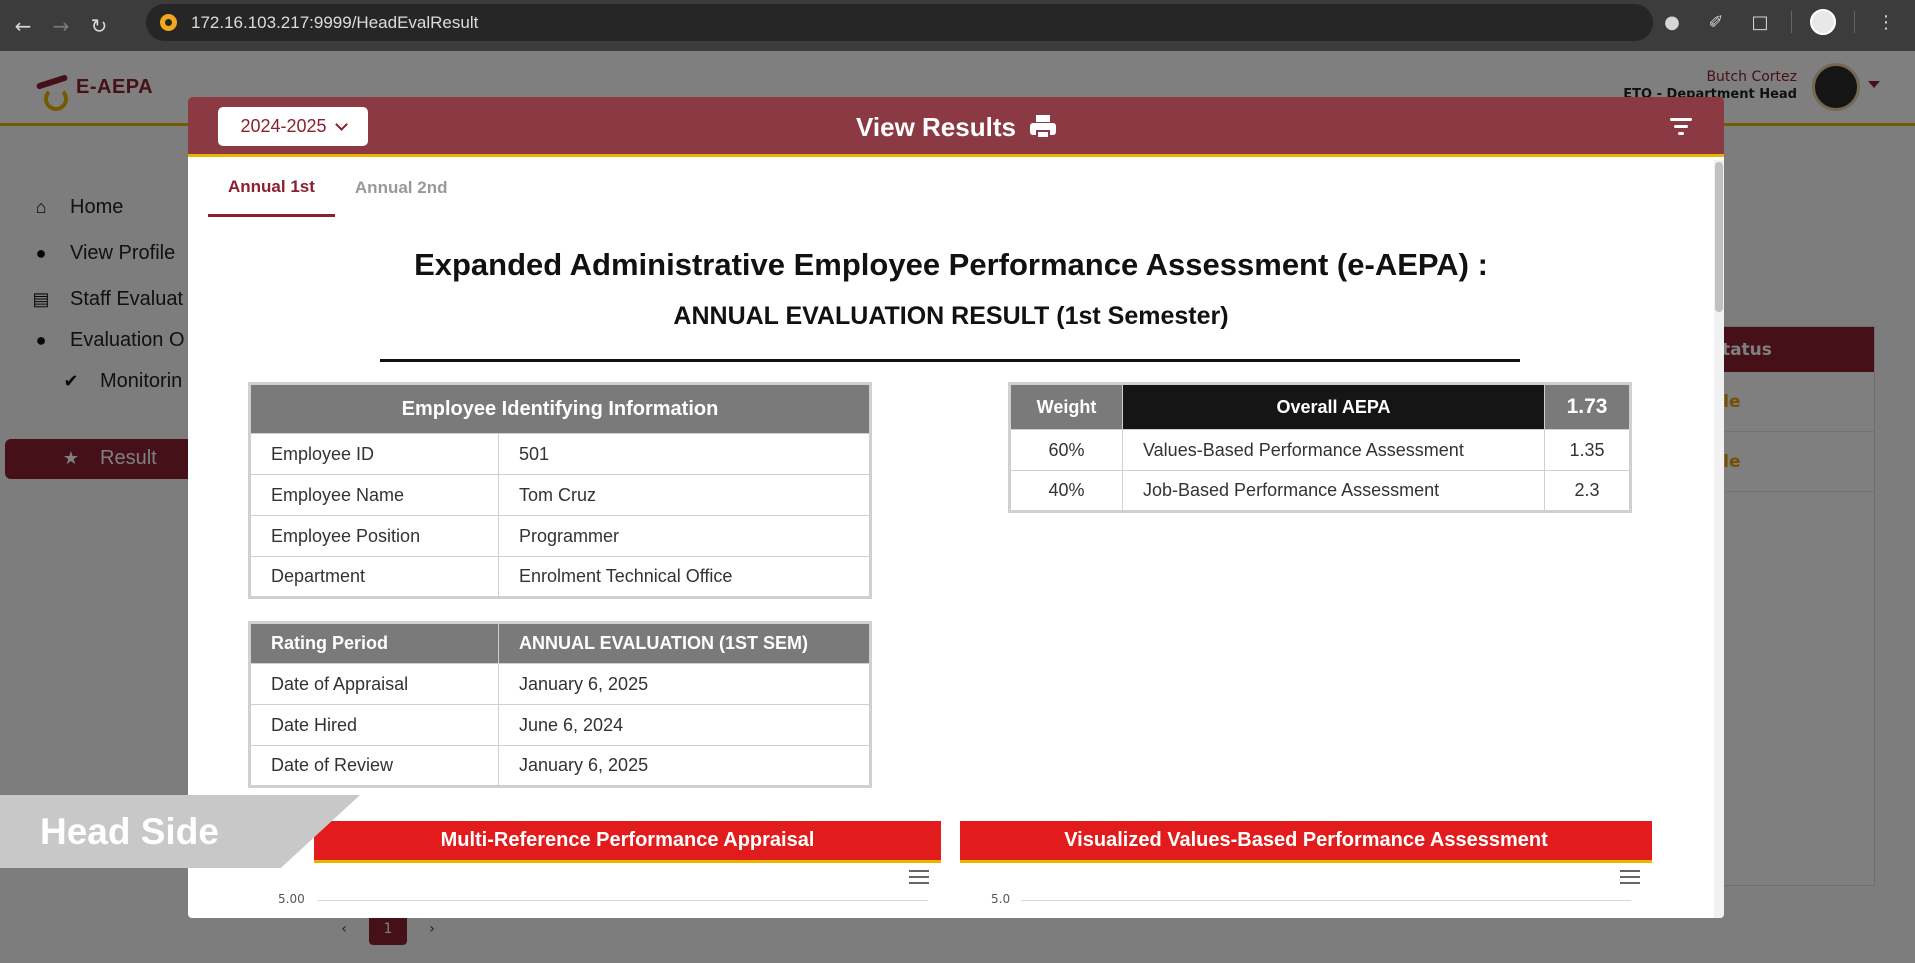 The height and width of the screenshot is (963, 1915). Describe the element at coordinates (899, 22) in the screenshot. I see `address-bar: 172.16.103.217:9999/HeadEvalResult` at that location.